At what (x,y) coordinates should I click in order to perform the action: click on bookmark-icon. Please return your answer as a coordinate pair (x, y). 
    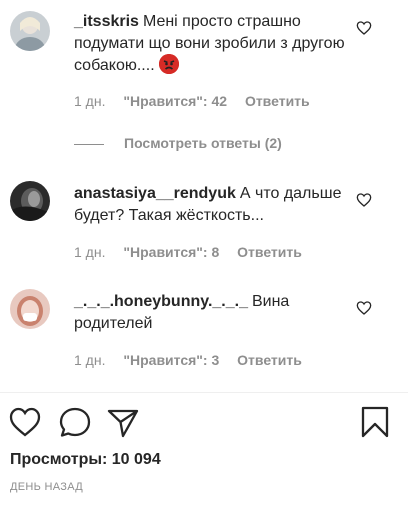
    Looking at the image, I should click on (375, 422).